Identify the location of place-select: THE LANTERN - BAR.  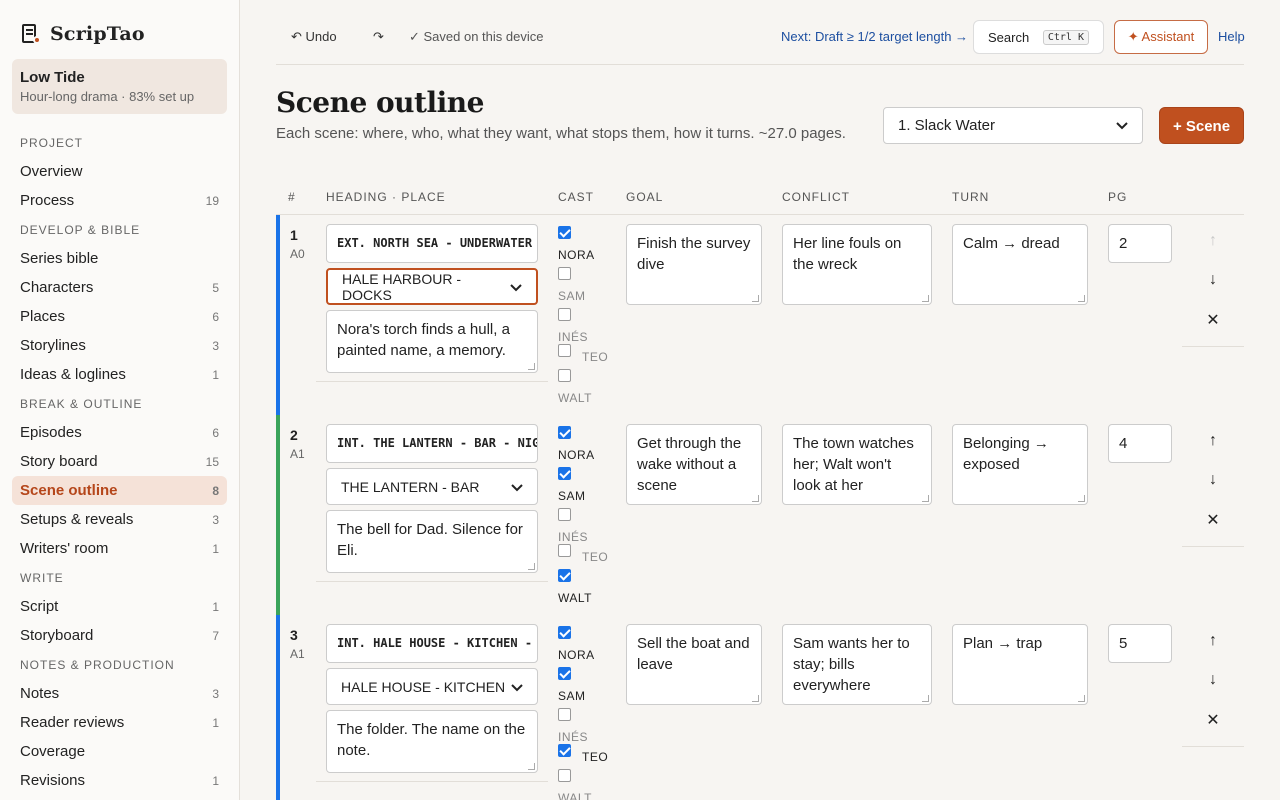
(432, 486).